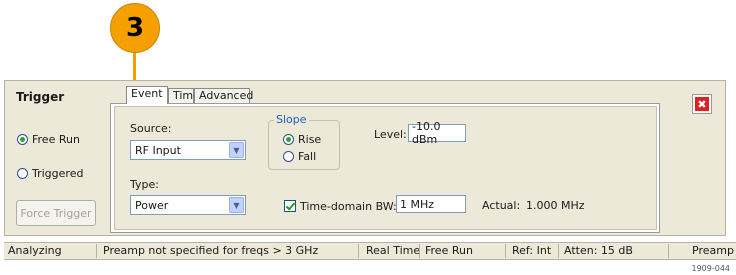  What do you see at coordinates (58, 173) in the screenshot?
I see `triggered-label: Triggered` at bounding box center [58, 173].